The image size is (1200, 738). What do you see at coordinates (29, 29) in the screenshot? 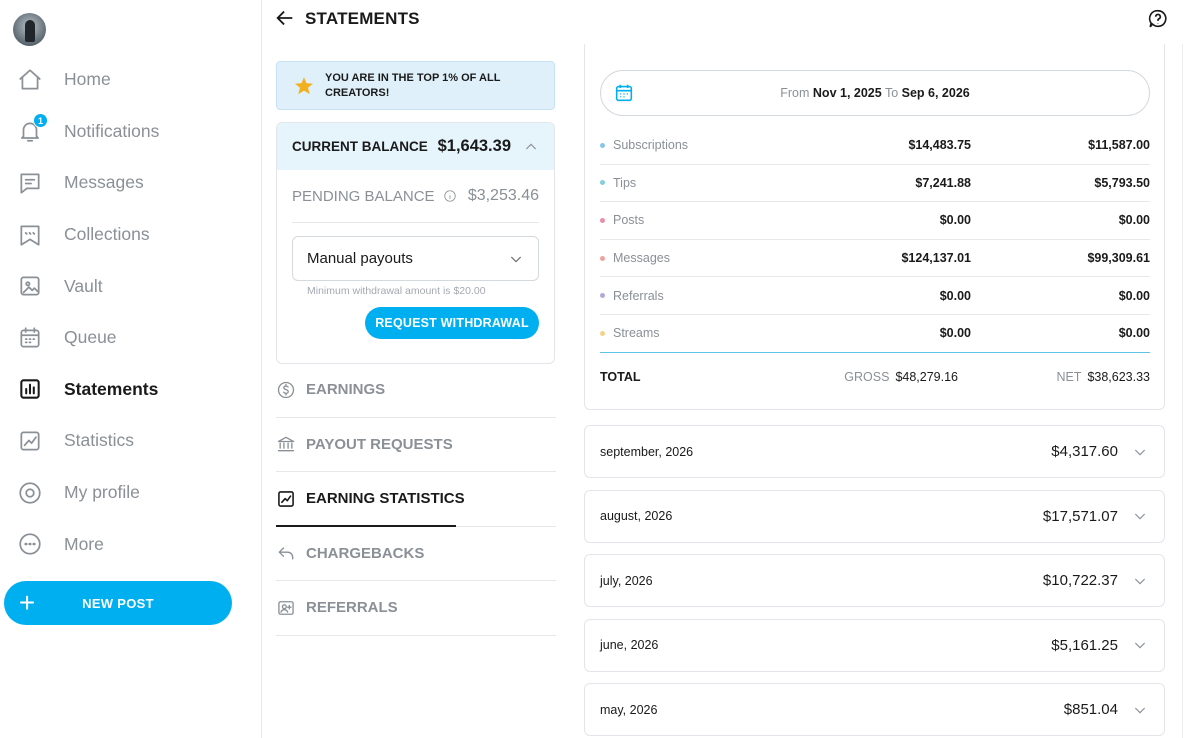
I see `avatar` at bounding box center [29, 29].